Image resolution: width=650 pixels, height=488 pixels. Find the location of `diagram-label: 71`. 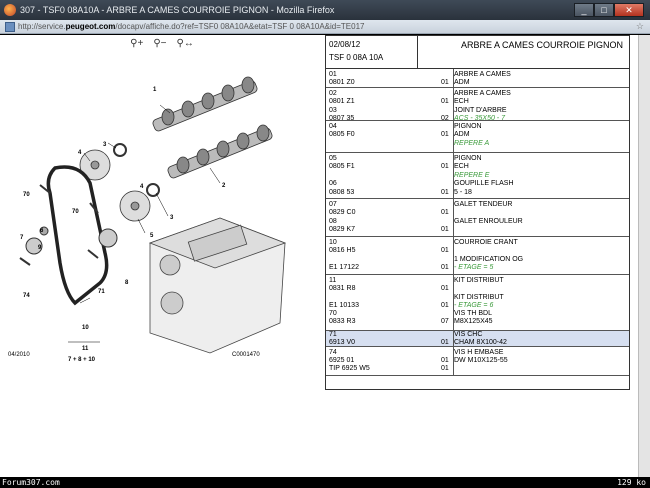

diagram-label: 71 is located at coordinates (101, 292).